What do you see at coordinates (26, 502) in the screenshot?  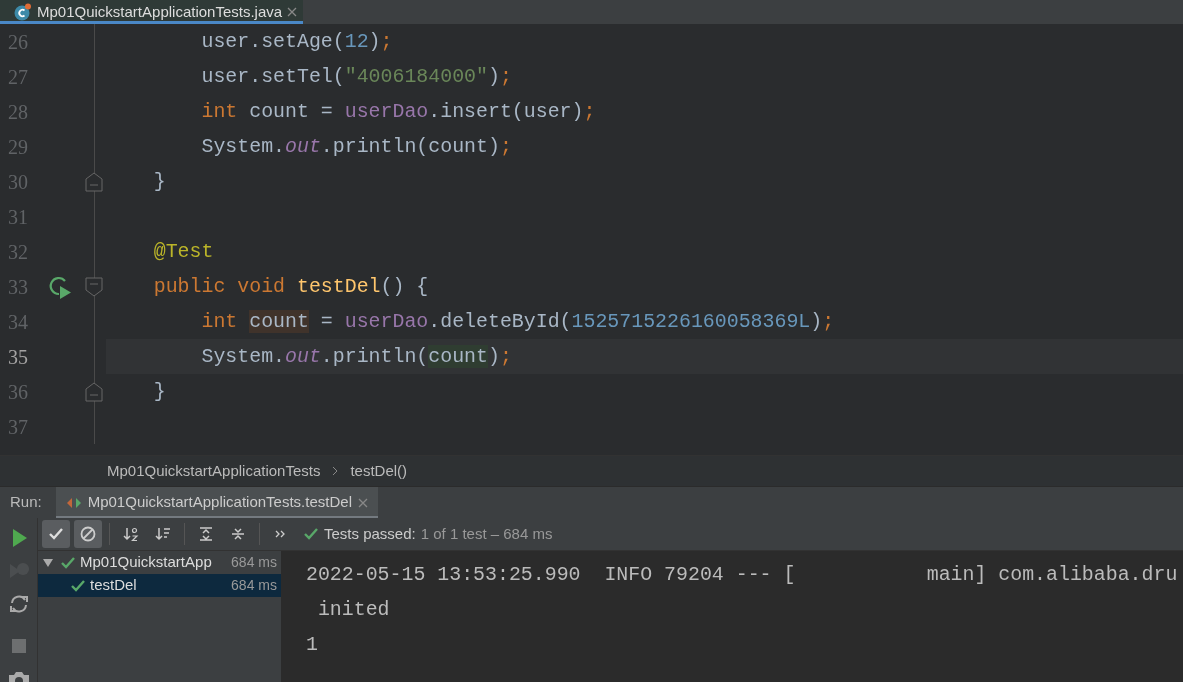 I see `run-label: Run:` at bounding box center [26, 502].